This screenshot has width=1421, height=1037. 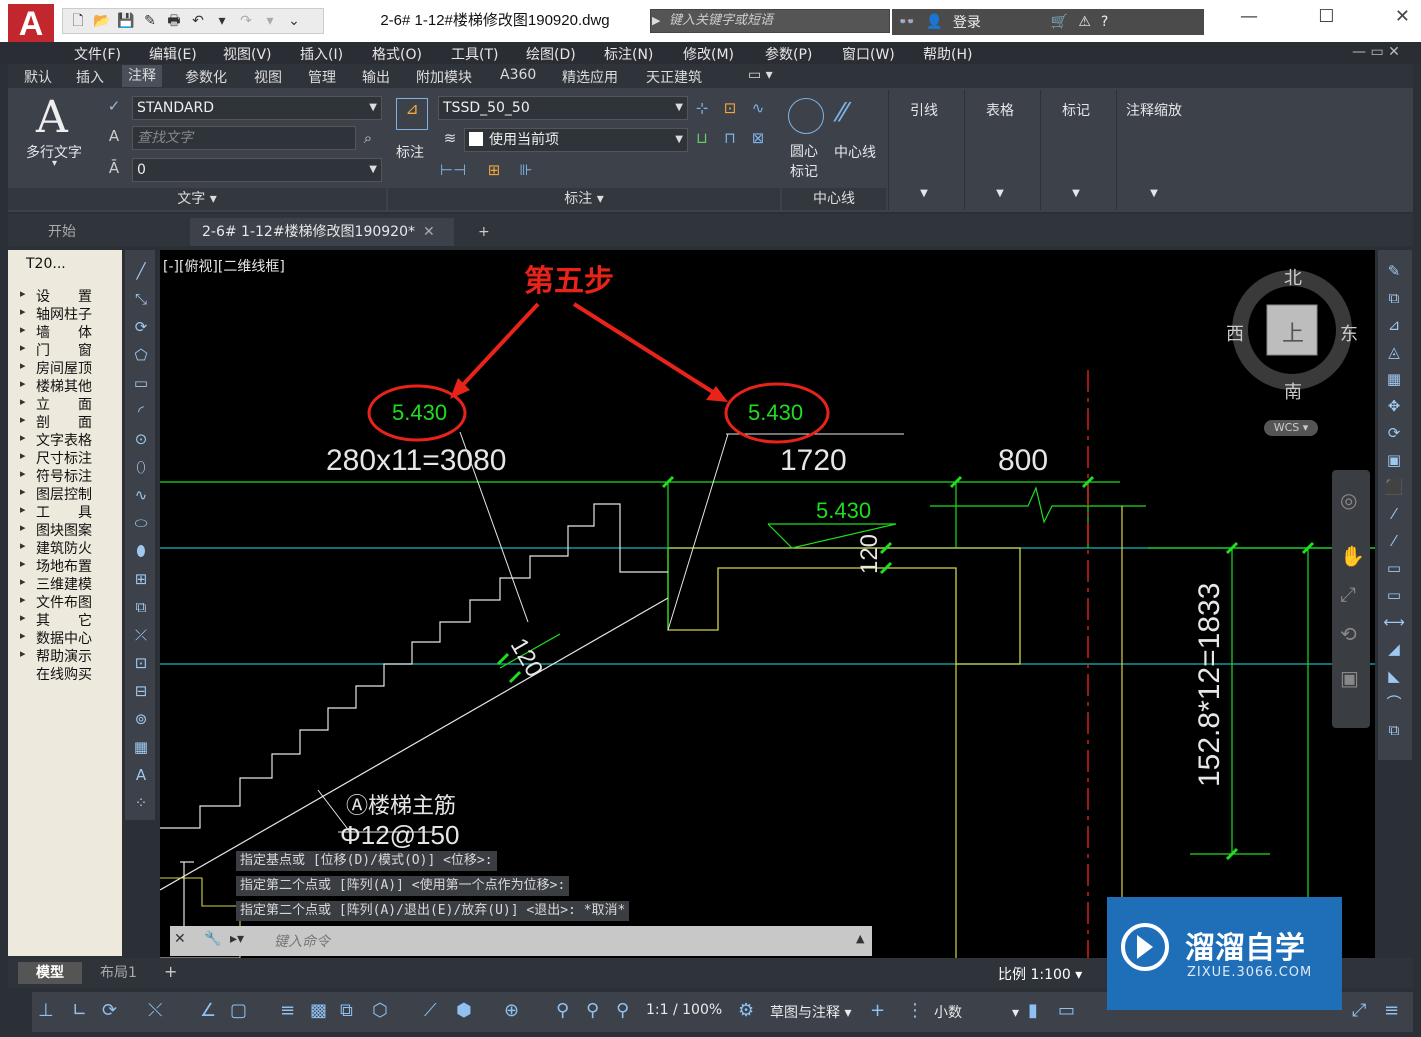 What do you see at coordinates (410, 152) in the screenshot?
I see `dimension-label: 标注` at bounding box center [410, 152].